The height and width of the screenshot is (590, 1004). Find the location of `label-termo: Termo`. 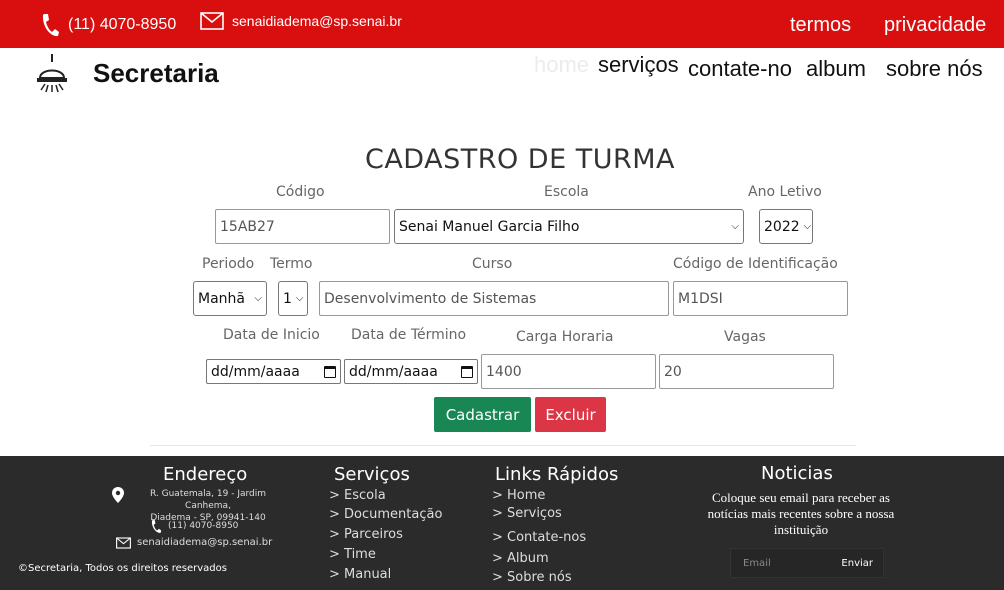

label-termo: Termo is located at coordinates (291, 264).